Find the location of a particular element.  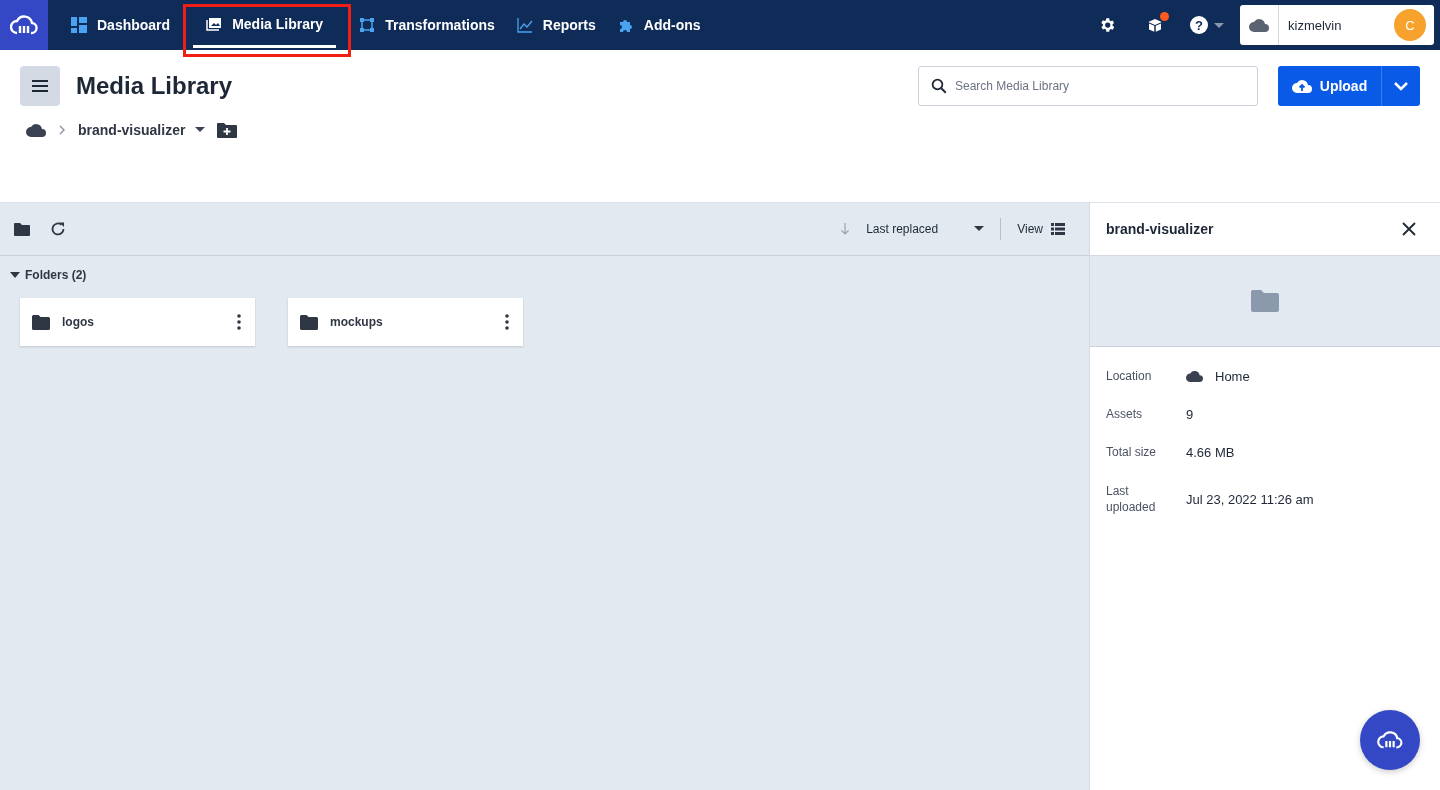

page-title: Media Library is located at coordinates (154, 86).